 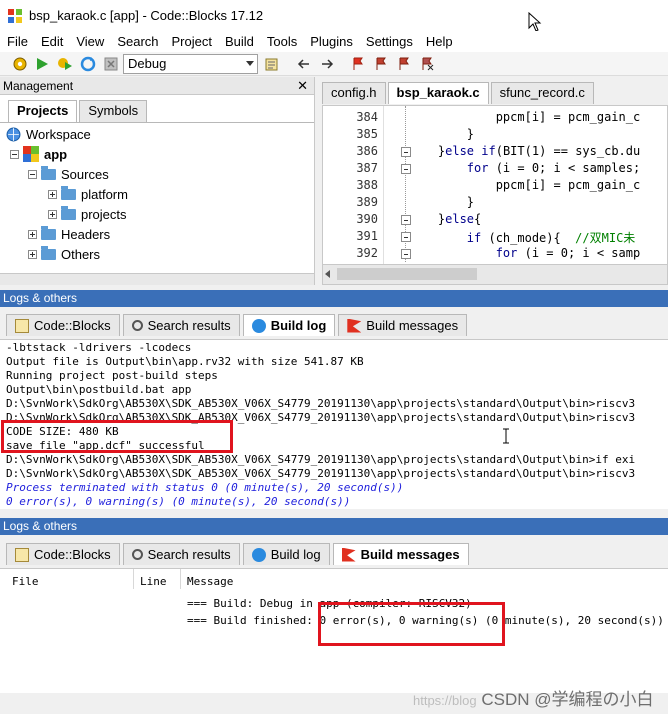 I want to click on tree-others: Others, so click(x=64, y=254).